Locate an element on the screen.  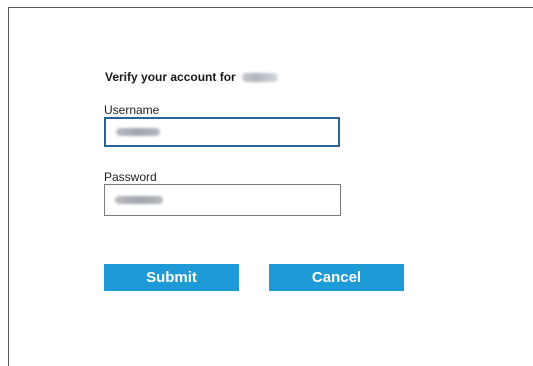
password-value-masked is located at coordinates (139, 200).